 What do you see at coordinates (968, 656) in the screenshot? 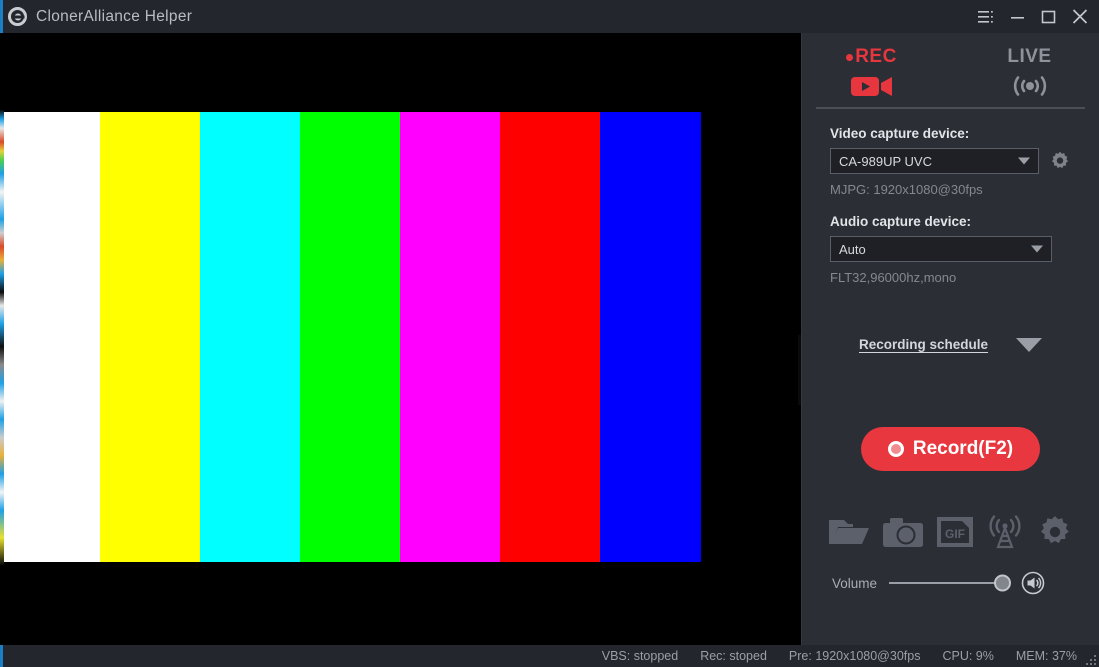
I see `status-cpu: CPU: 9%` at bounding box center [968, 656].